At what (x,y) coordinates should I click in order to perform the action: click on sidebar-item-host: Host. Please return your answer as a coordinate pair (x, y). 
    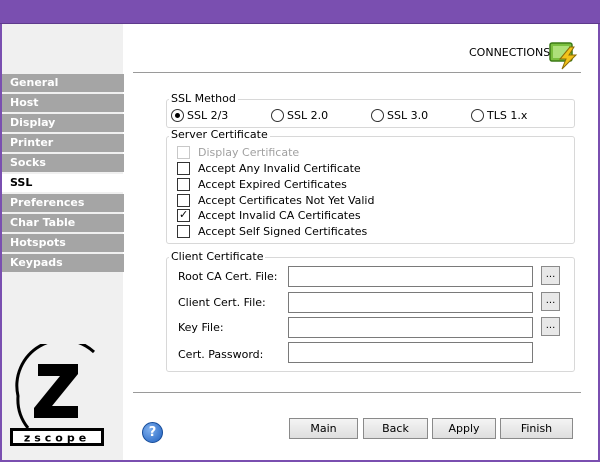
    Looking at the image, I should click on (63, 103).